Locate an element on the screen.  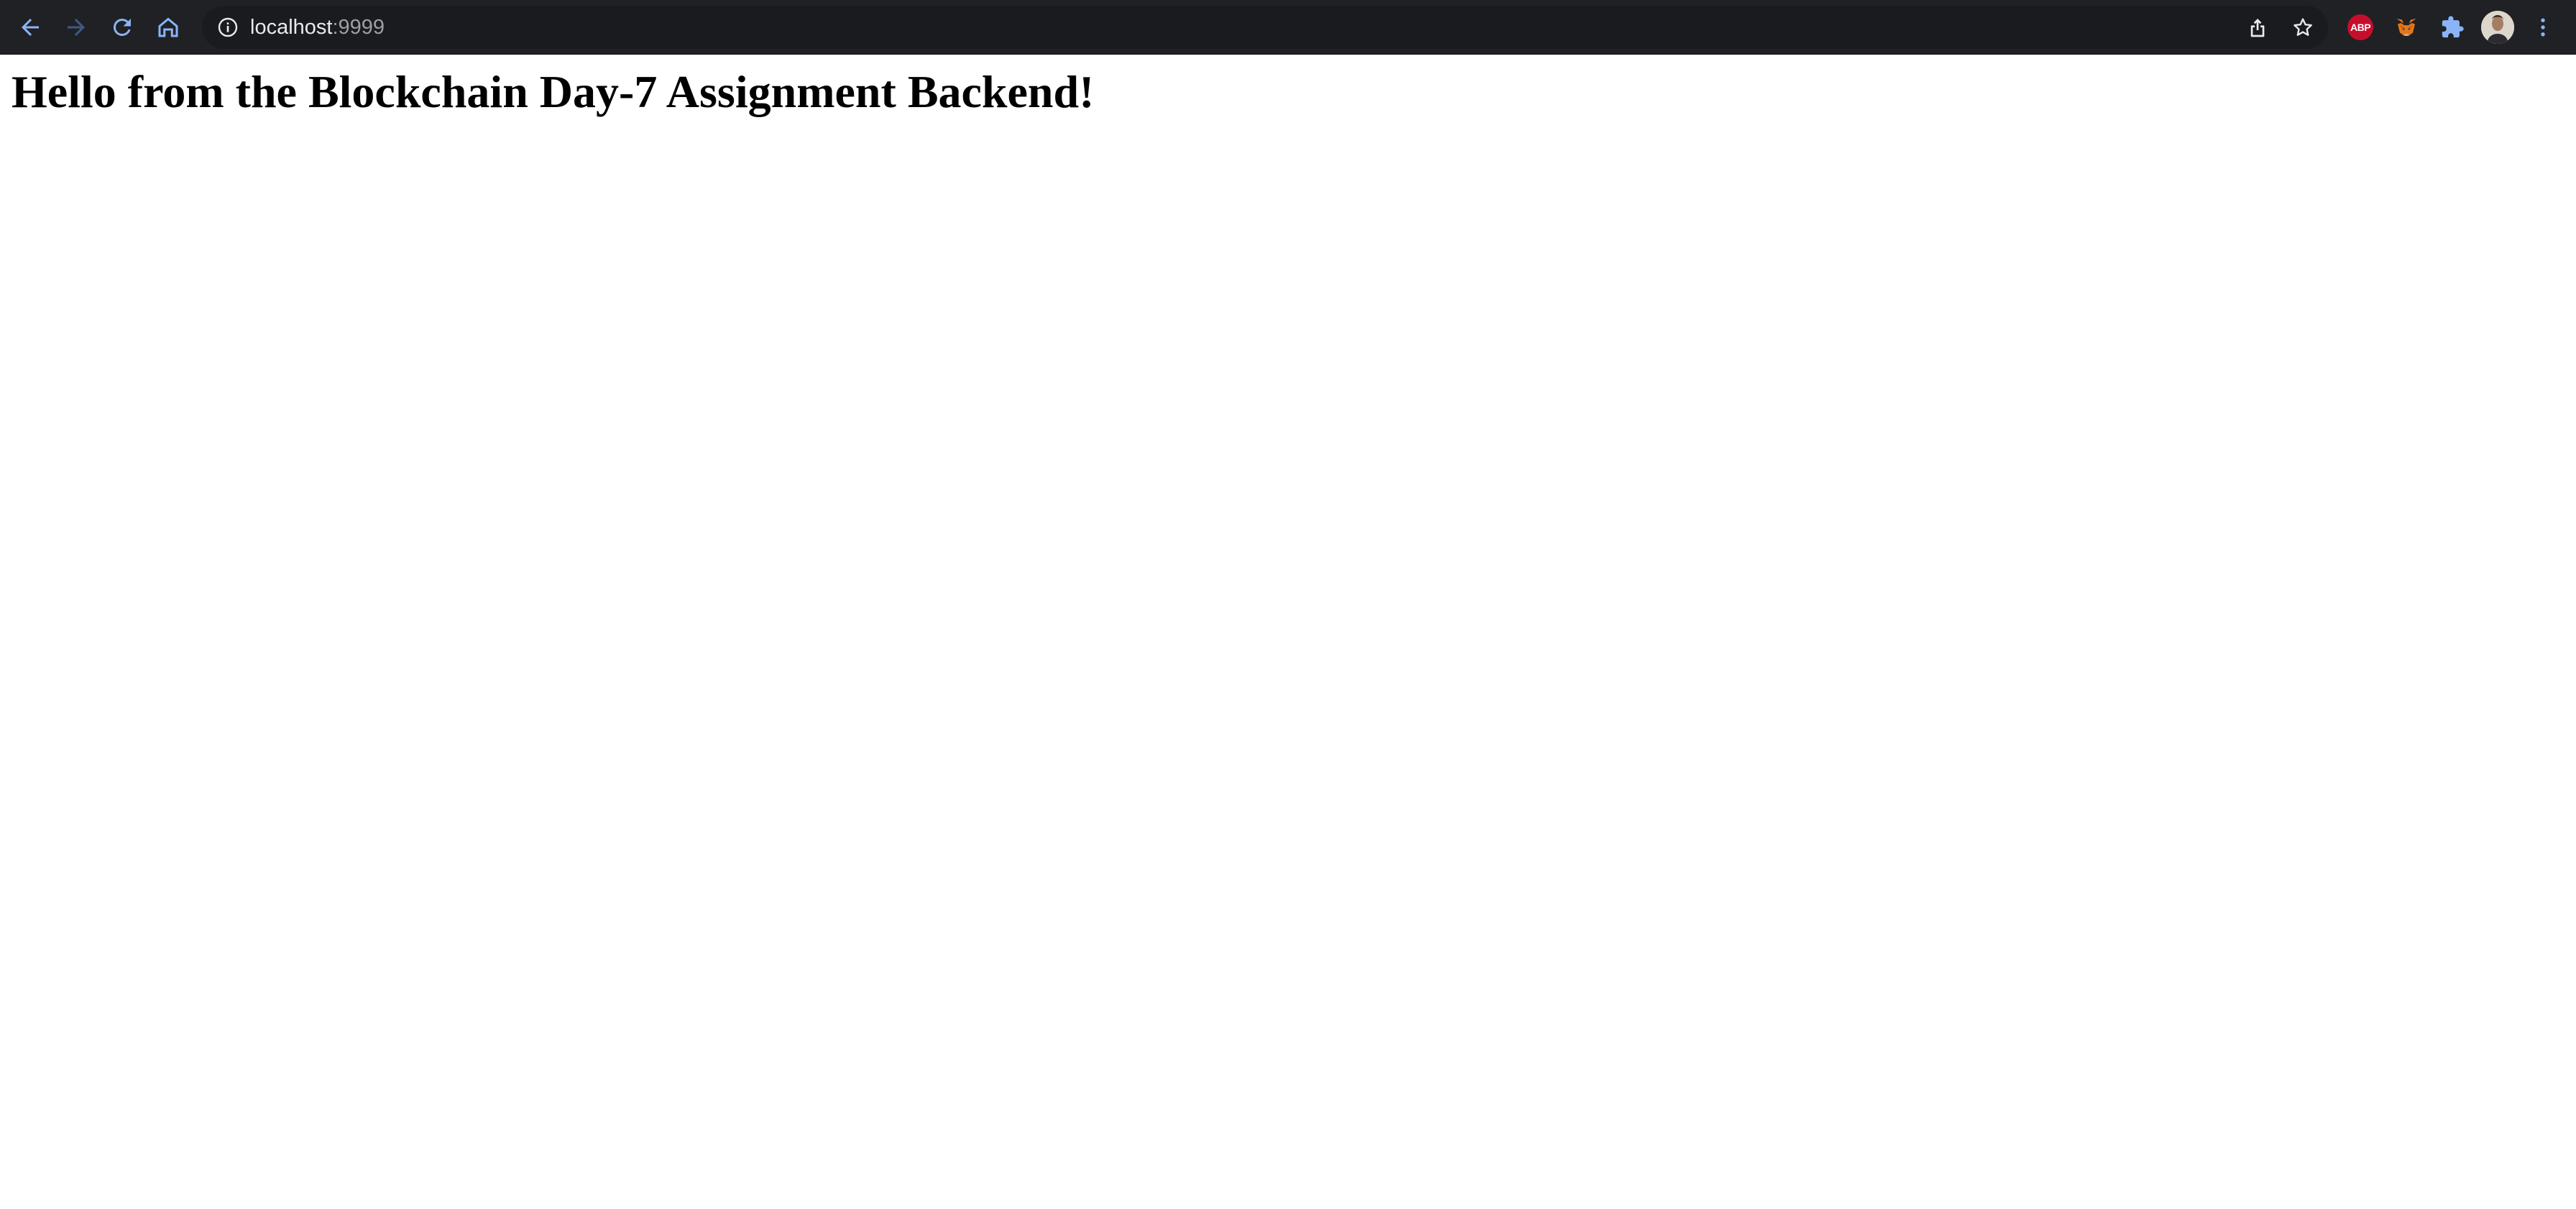
url-text: localhost:9999 is located at coordinates (317, 27).